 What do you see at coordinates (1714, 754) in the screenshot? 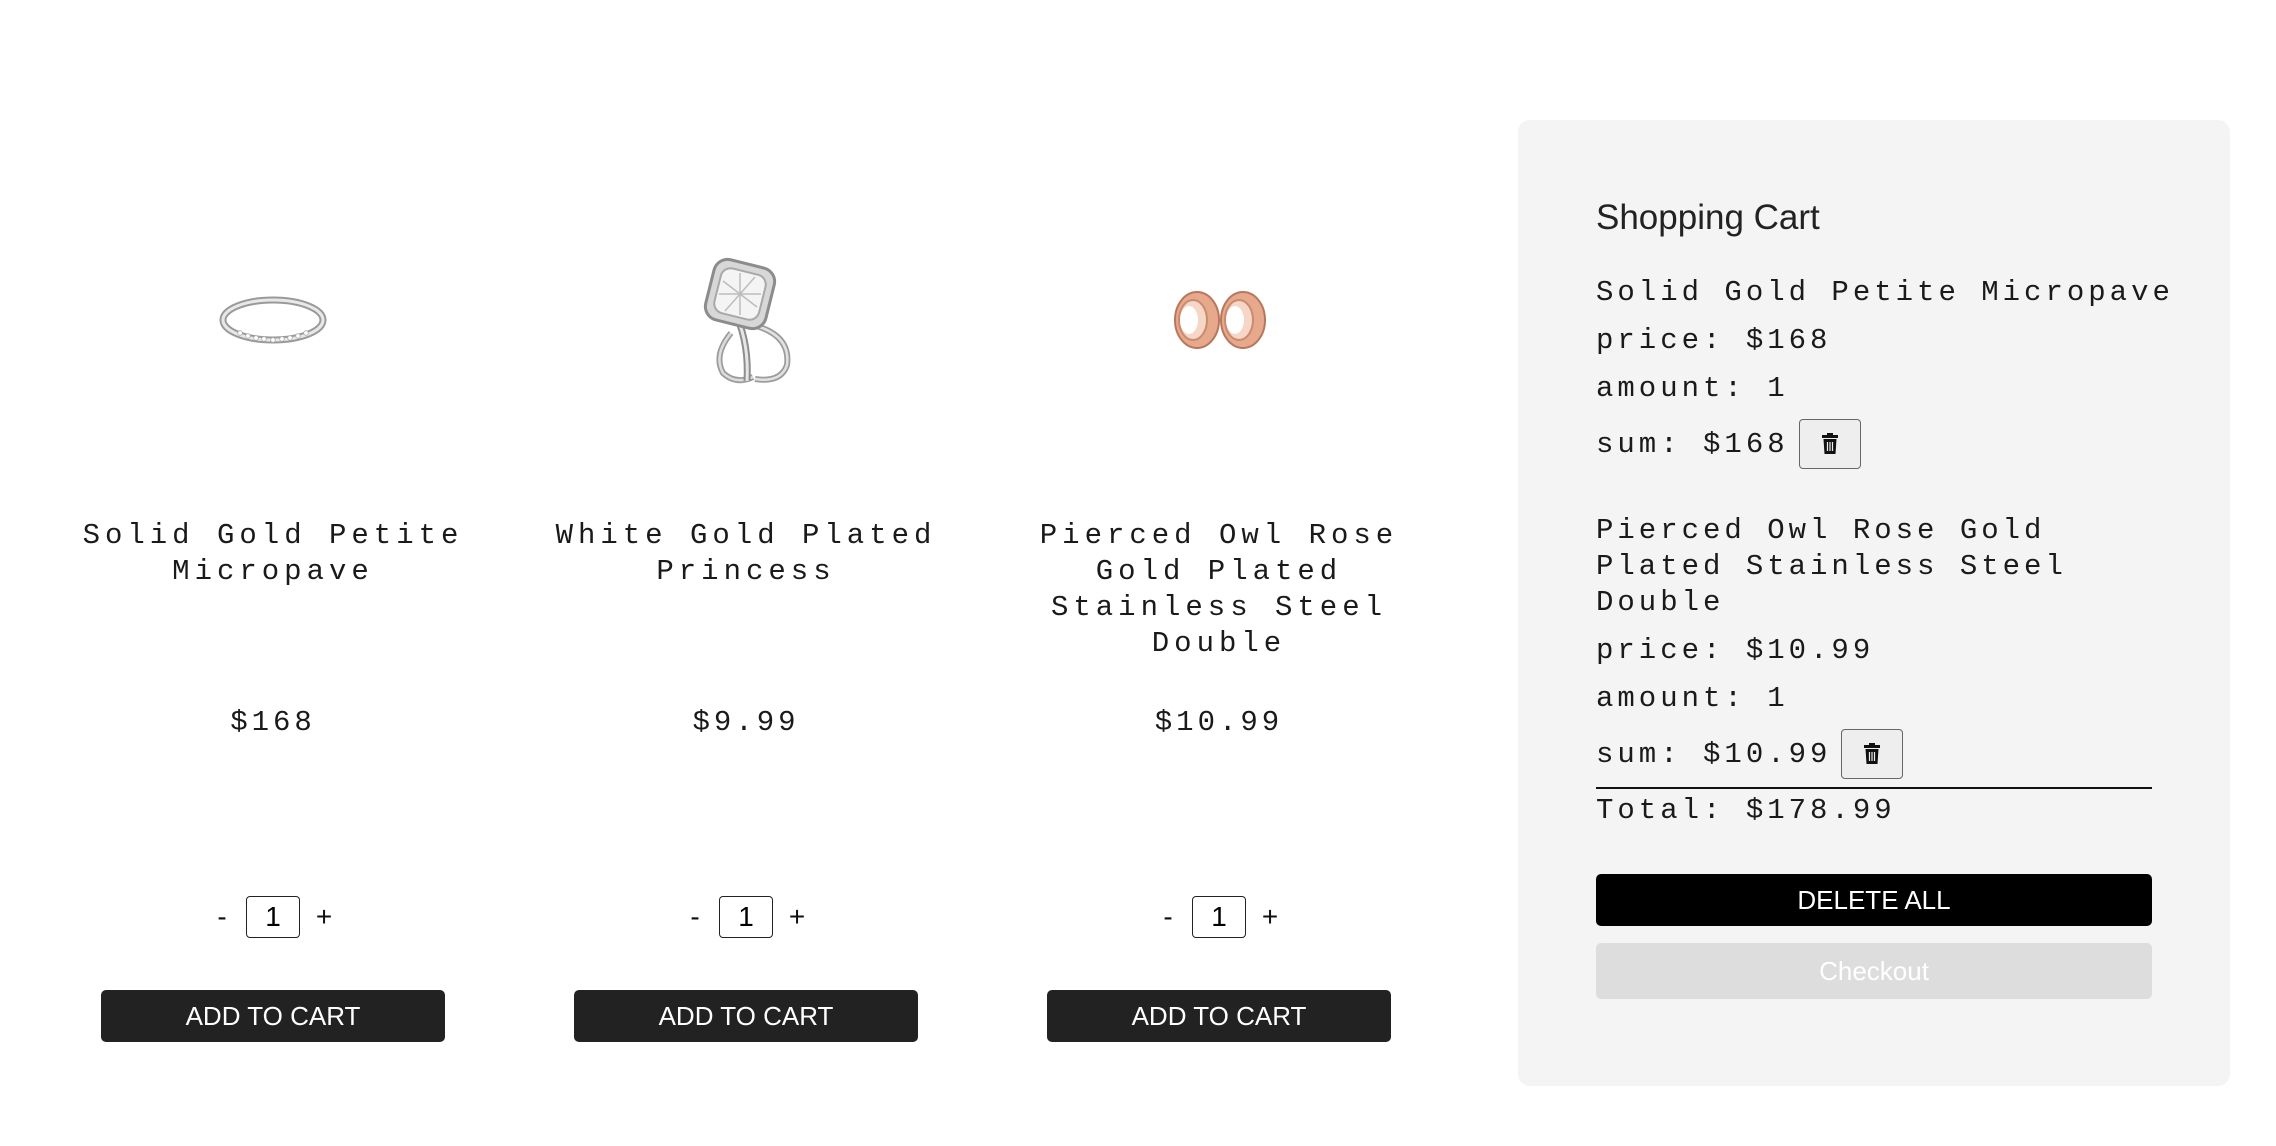
I see `cart-item-sum: sum: $10.99` at bounding box center [1714, 754].